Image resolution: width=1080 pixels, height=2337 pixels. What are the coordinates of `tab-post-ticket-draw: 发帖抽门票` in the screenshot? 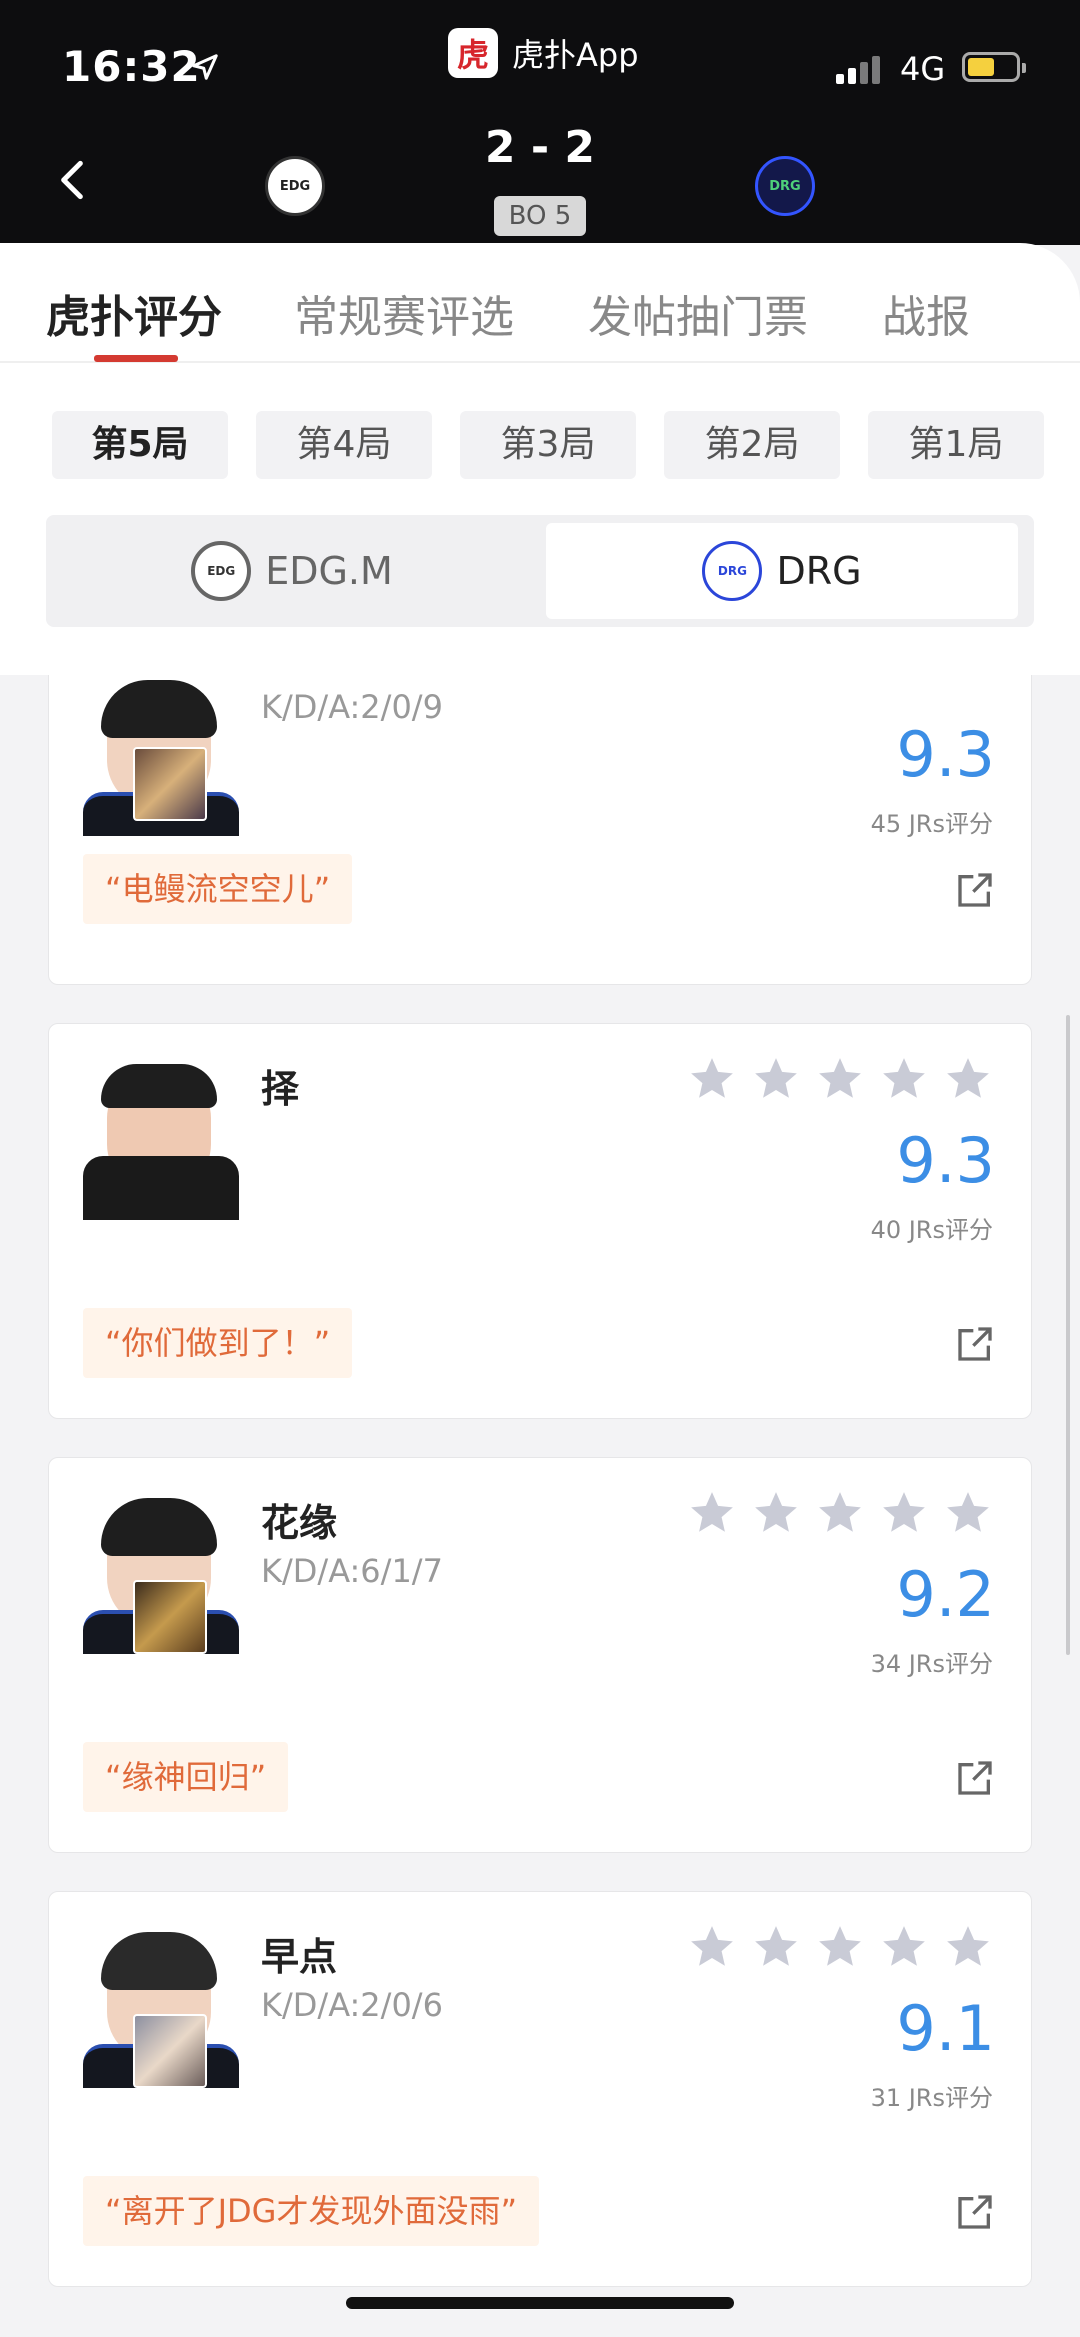 It's located at (698, 313).